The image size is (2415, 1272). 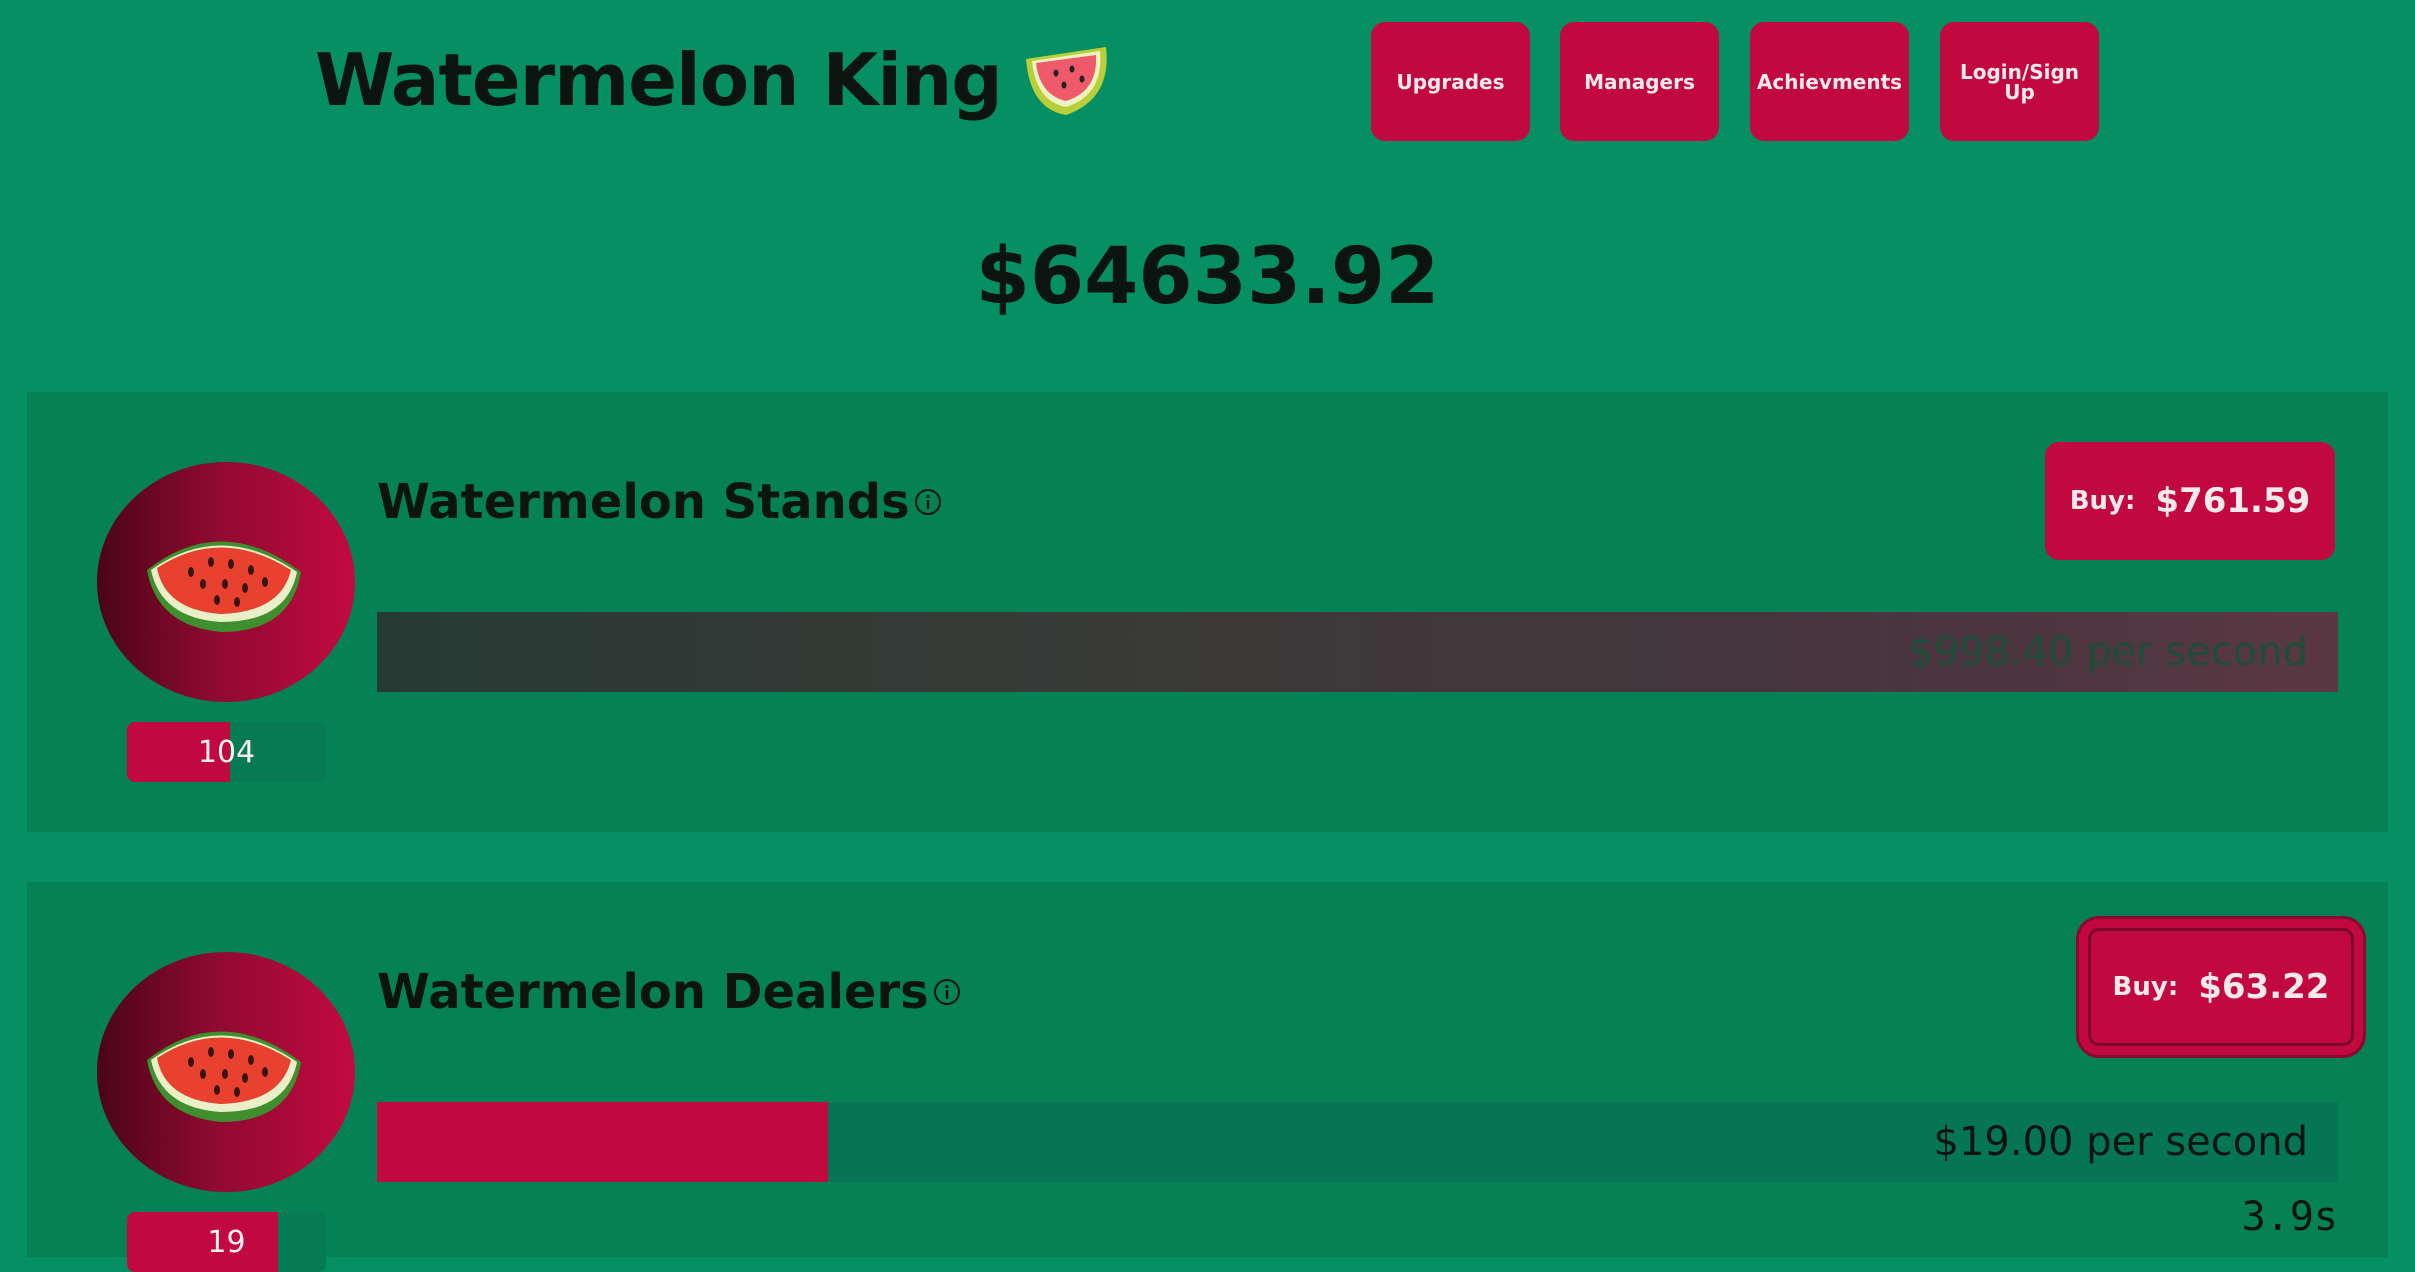 I want to click on owned-count-bar: 19, so click(x=226, y=1242).